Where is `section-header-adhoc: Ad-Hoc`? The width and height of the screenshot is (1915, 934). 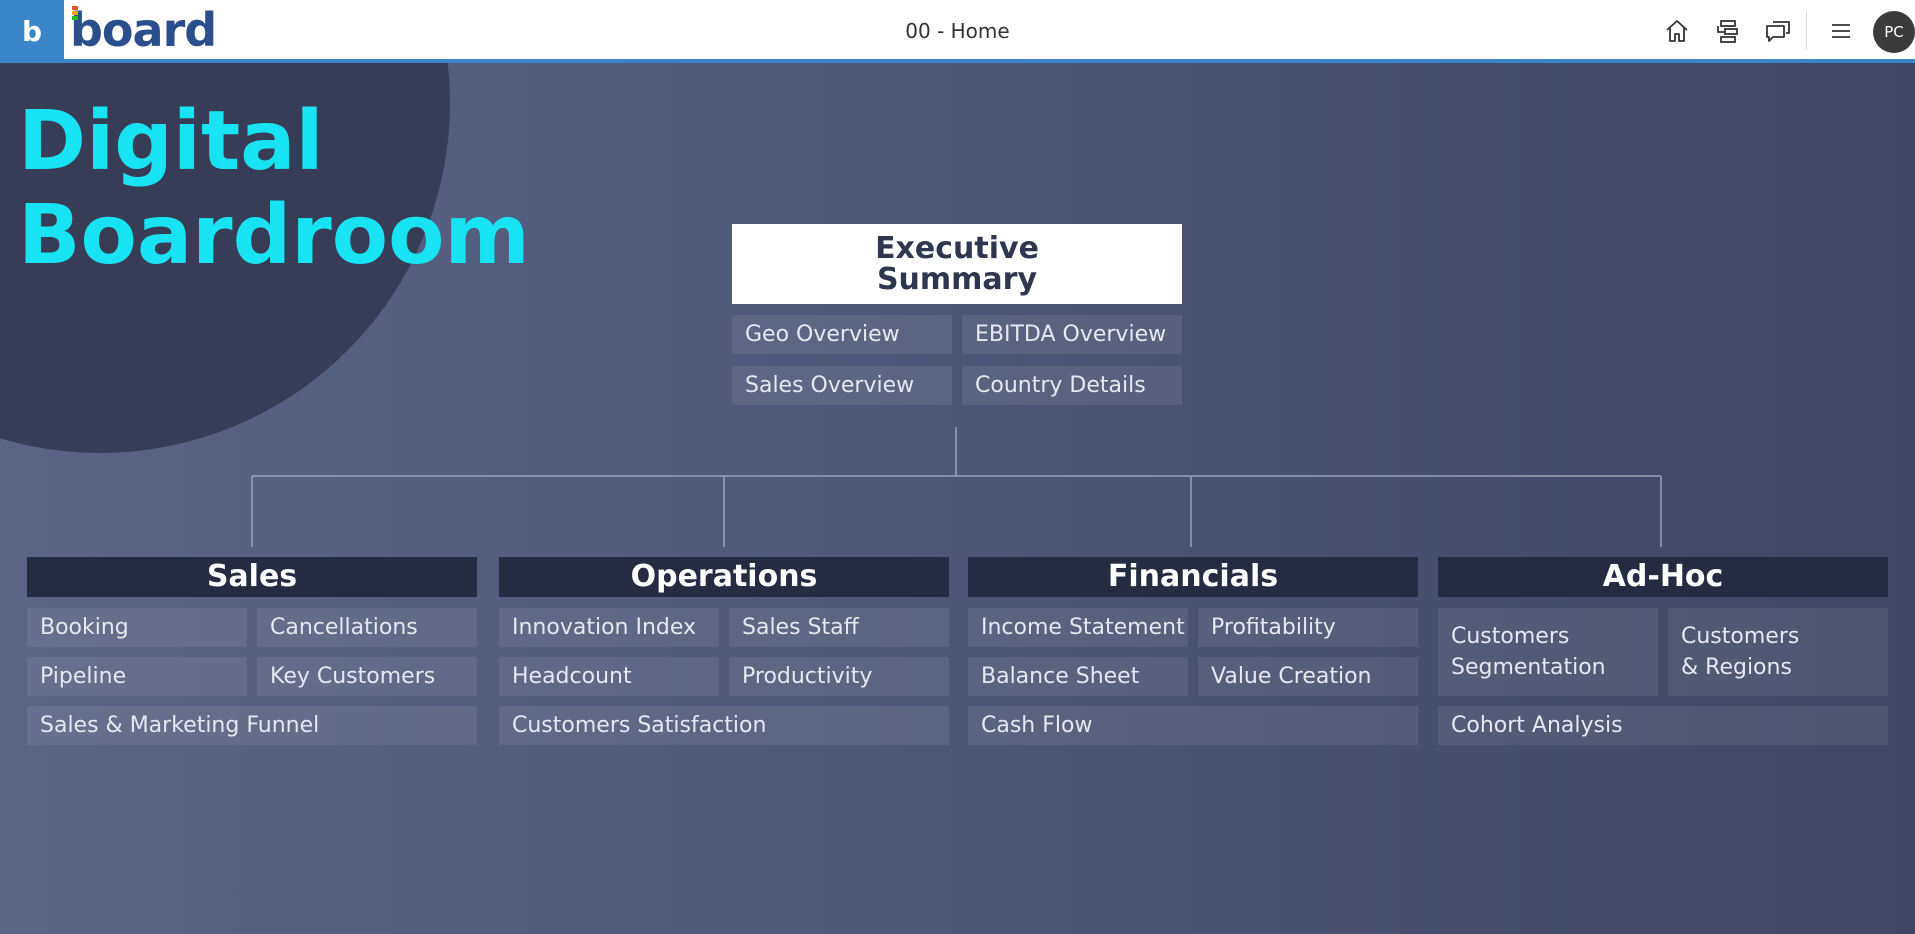
section-header-adhoc: Ad-Hoc is located at coordinates (1663, 577).